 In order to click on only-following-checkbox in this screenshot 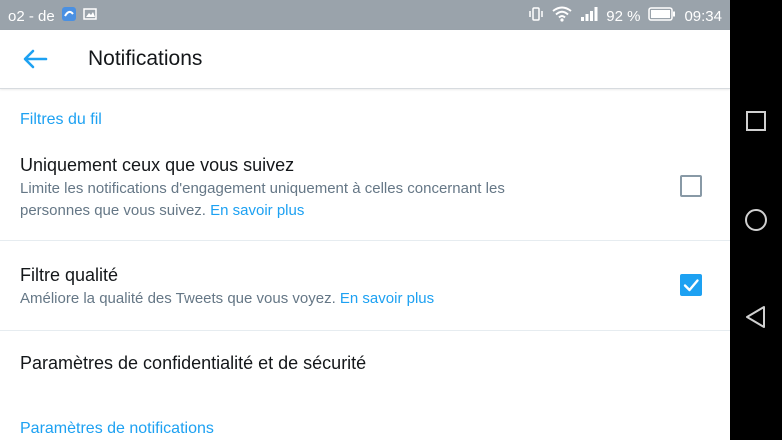, I will do `click(691, 186)`.